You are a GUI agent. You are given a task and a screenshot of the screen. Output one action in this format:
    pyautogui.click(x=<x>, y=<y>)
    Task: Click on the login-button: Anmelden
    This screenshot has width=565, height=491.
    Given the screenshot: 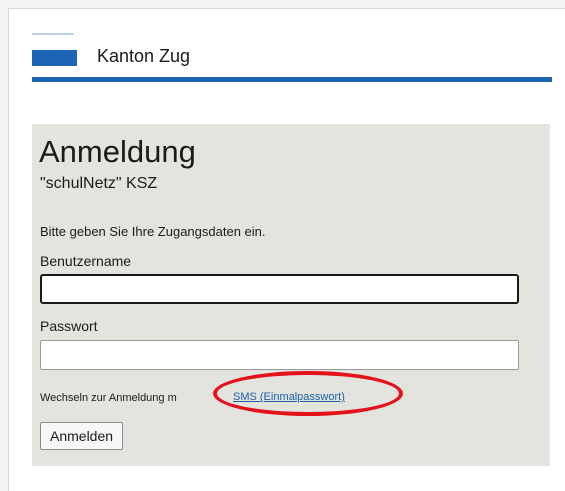 What is the action you would take?
    pyautogui.click(x=82, y=436)
    